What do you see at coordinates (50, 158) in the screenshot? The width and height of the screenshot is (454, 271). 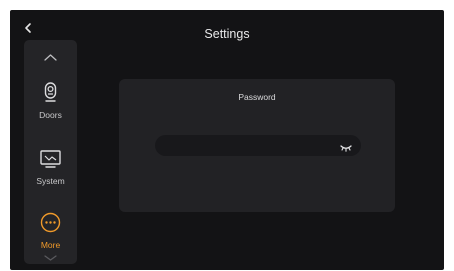 I see `monitor-icon` at bounding box center [50, 158].